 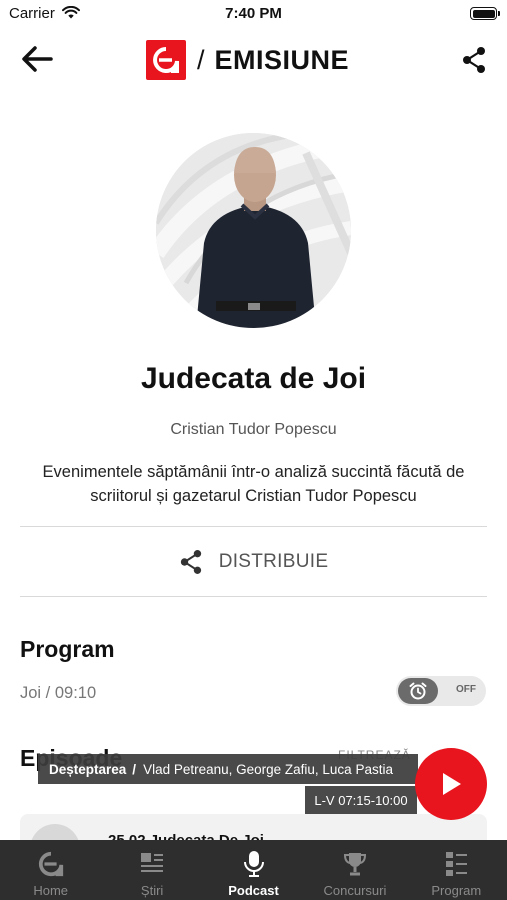 I want to click on share-button: DISTRIBUIE, so click(x=253, y=562).